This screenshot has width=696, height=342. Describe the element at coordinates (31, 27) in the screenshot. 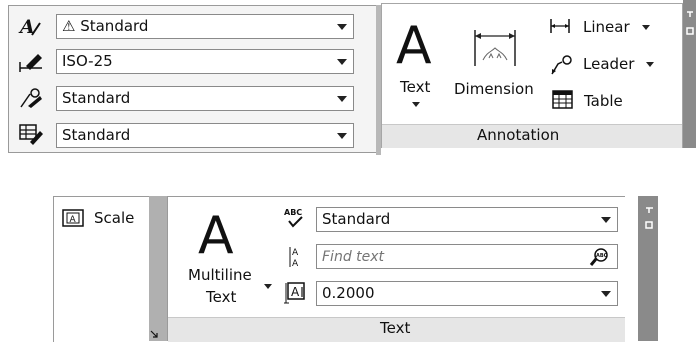

I see `text-style-icon: A` at that location.